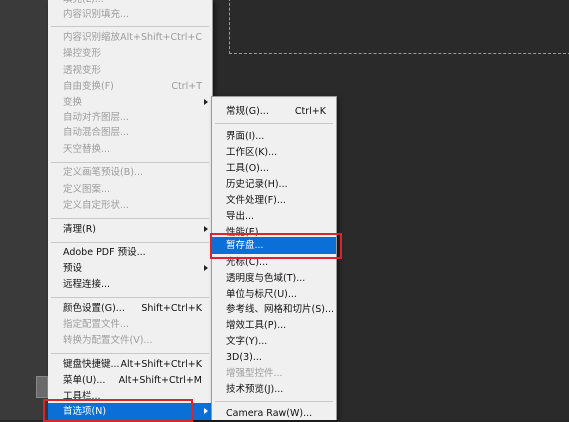 The height and width of the screenshot is (422, 569). What do you see at coordinates (130, 229) in the screenshot?
I see `menu-item-purge: 清理(R)` at bounding box center [130, 229].